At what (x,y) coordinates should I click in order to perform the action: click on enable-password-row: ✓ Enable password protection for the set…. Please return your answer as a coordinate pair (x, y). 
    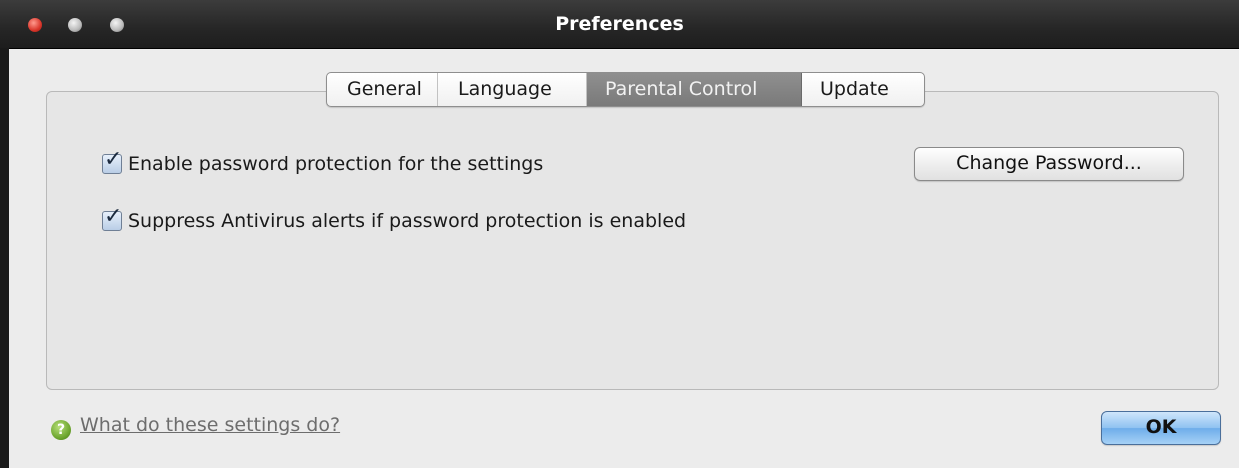
    Looking at the image, I should click on (323, 161).